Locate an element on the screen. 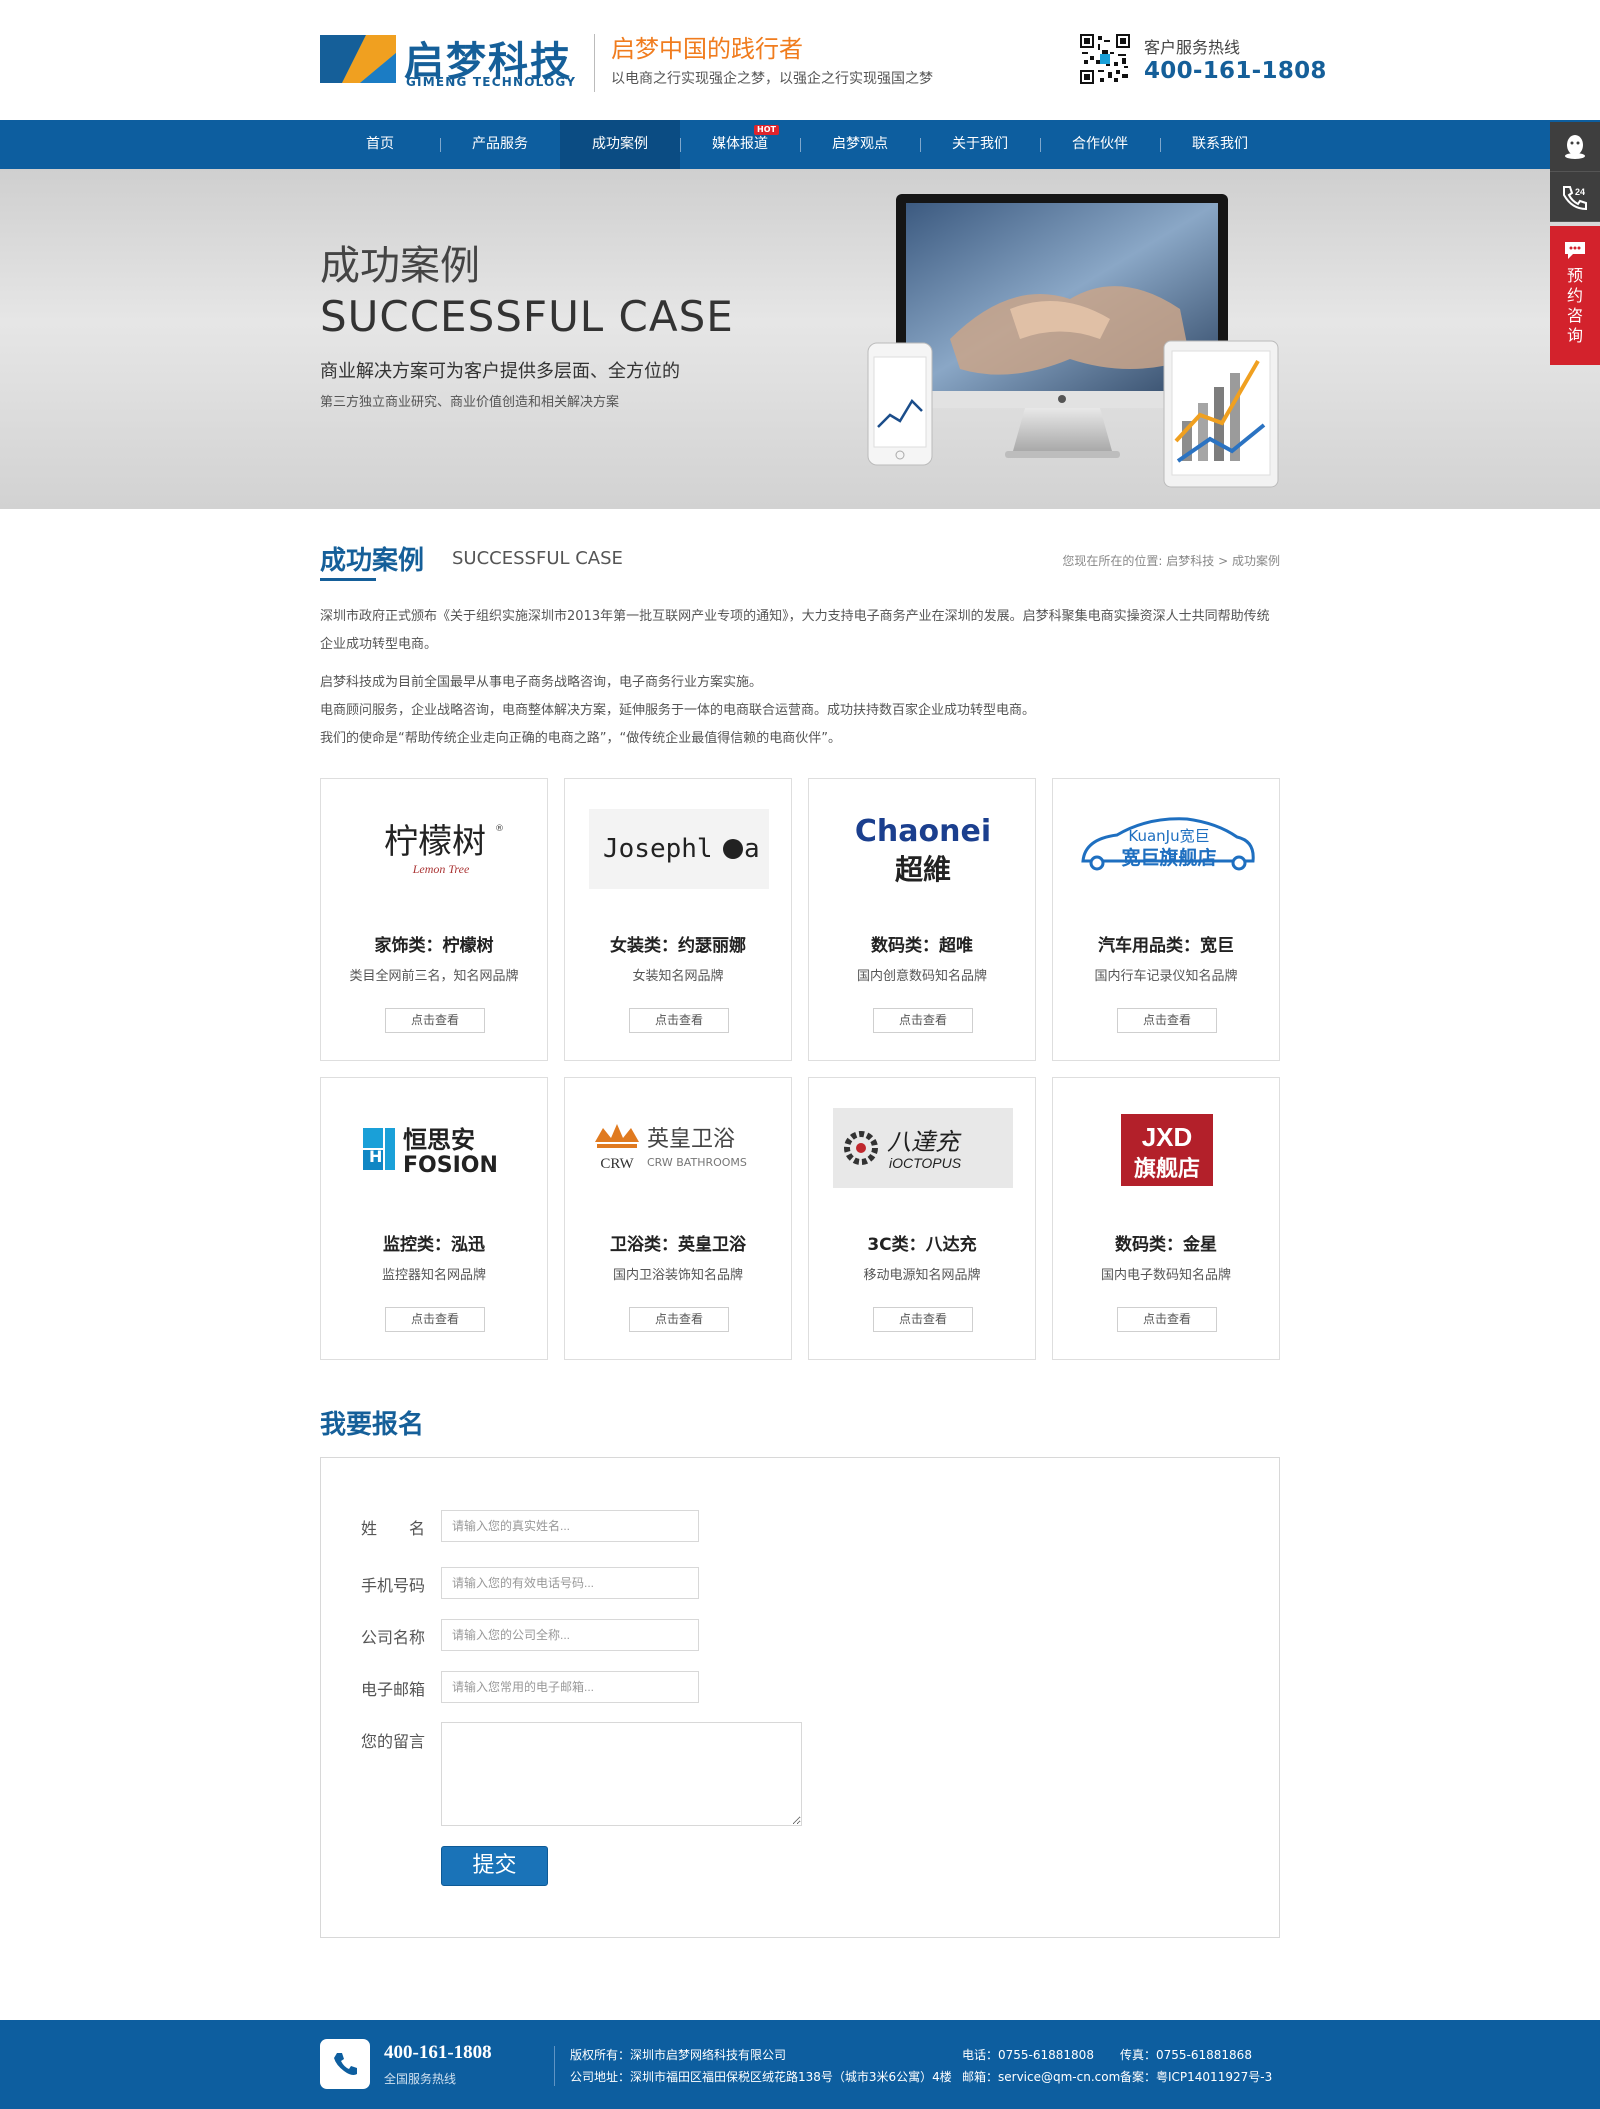  nav-item-label: 产品服务 is located at coordinates (500, 144).